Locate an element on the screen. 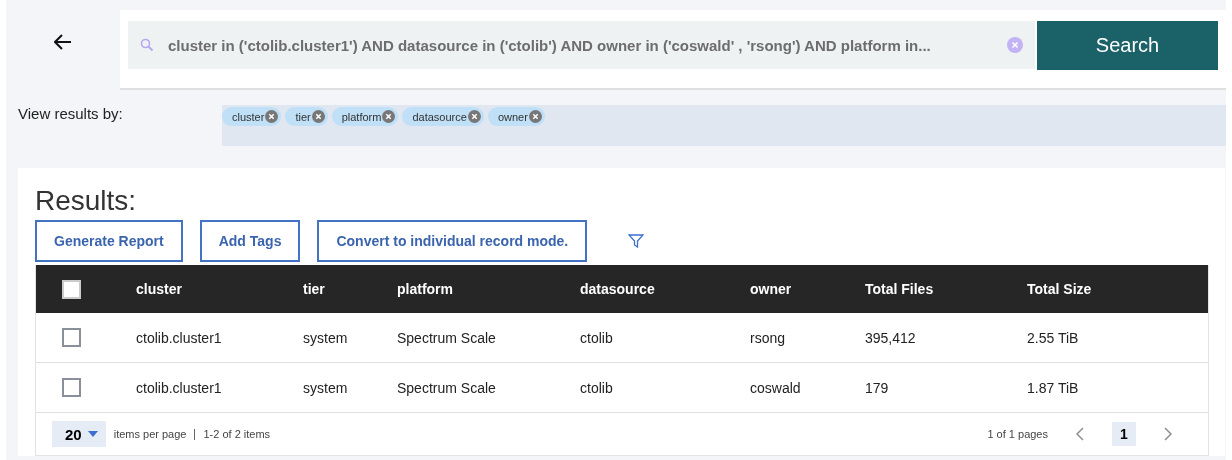  column-header: cluster is located at coordinates (219, 289).